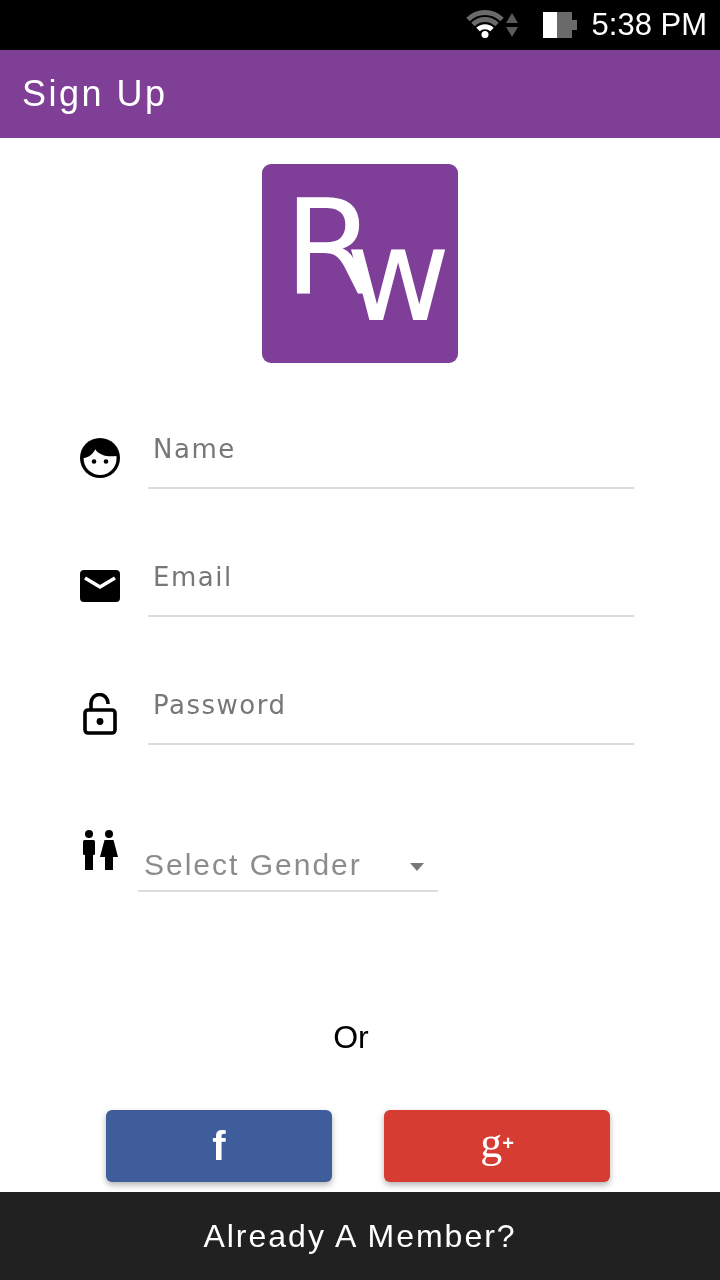  What do you see at coordinates (391, 458) in the screenshot?
I see `name-field: Name` at bounding box center [391, 458].